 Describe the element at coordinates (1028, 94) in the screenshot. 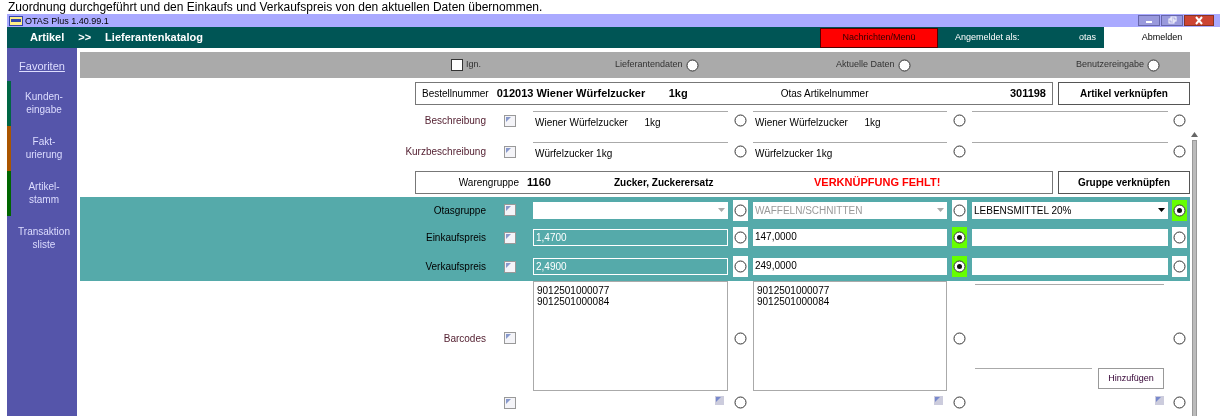

I see `otas-number: 301198` at that location.